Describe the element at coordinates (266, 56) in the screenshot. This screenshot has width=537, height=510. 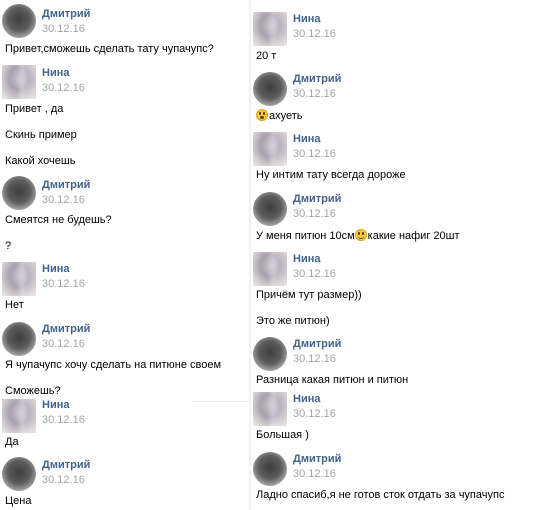
I see `message-text: 20 т` at that location.